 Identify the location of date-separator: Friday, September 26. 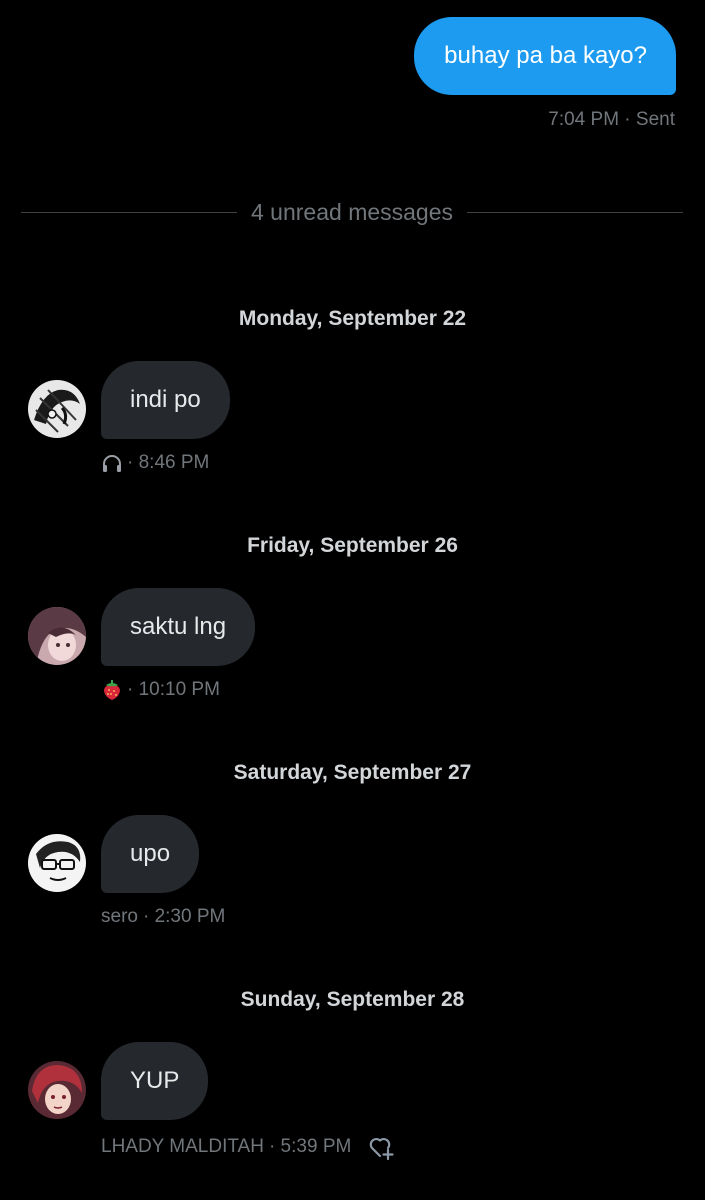
(352, 545).